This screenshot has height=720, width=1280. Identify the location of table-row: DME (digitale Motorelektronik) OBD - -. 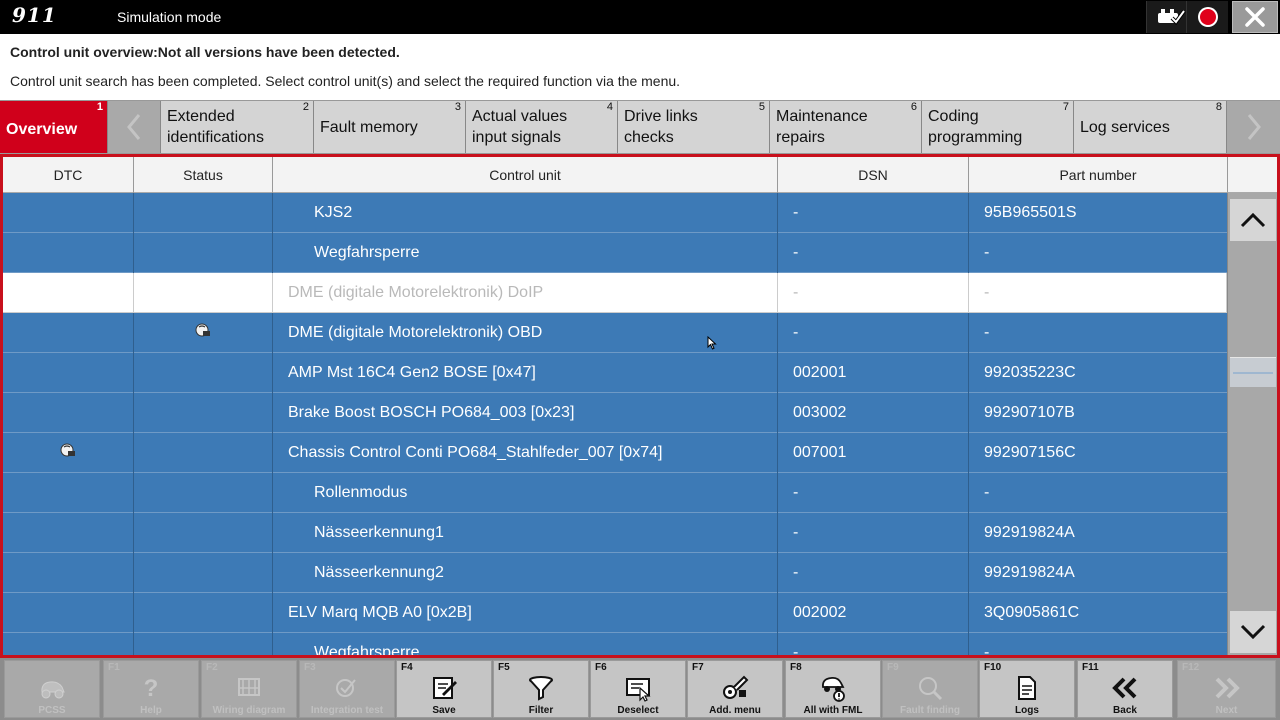
(615, 333).